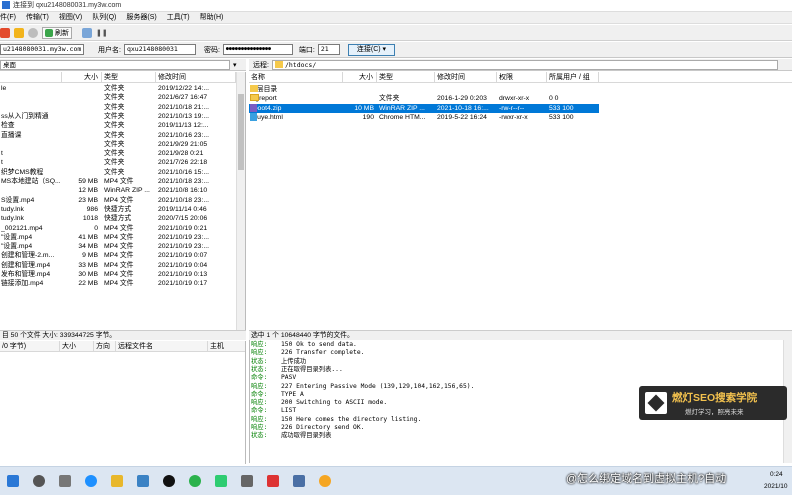 The width and height of the screenshot is (792, 495). Describe the element at coordinates (334, 403) in the screenshot. I see `log-message: 200 Switching to ASCII mode.` at that location.